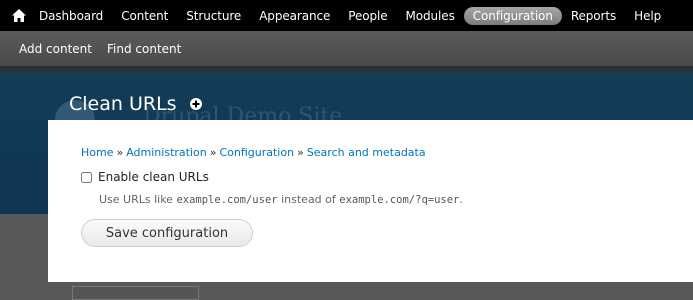 This screenshot has width=693, height=300. What do you see at coordinates (167, 233) in the screenshot?
I see `save-configuration-button: Save configuration` at bounding box center [167, 233].